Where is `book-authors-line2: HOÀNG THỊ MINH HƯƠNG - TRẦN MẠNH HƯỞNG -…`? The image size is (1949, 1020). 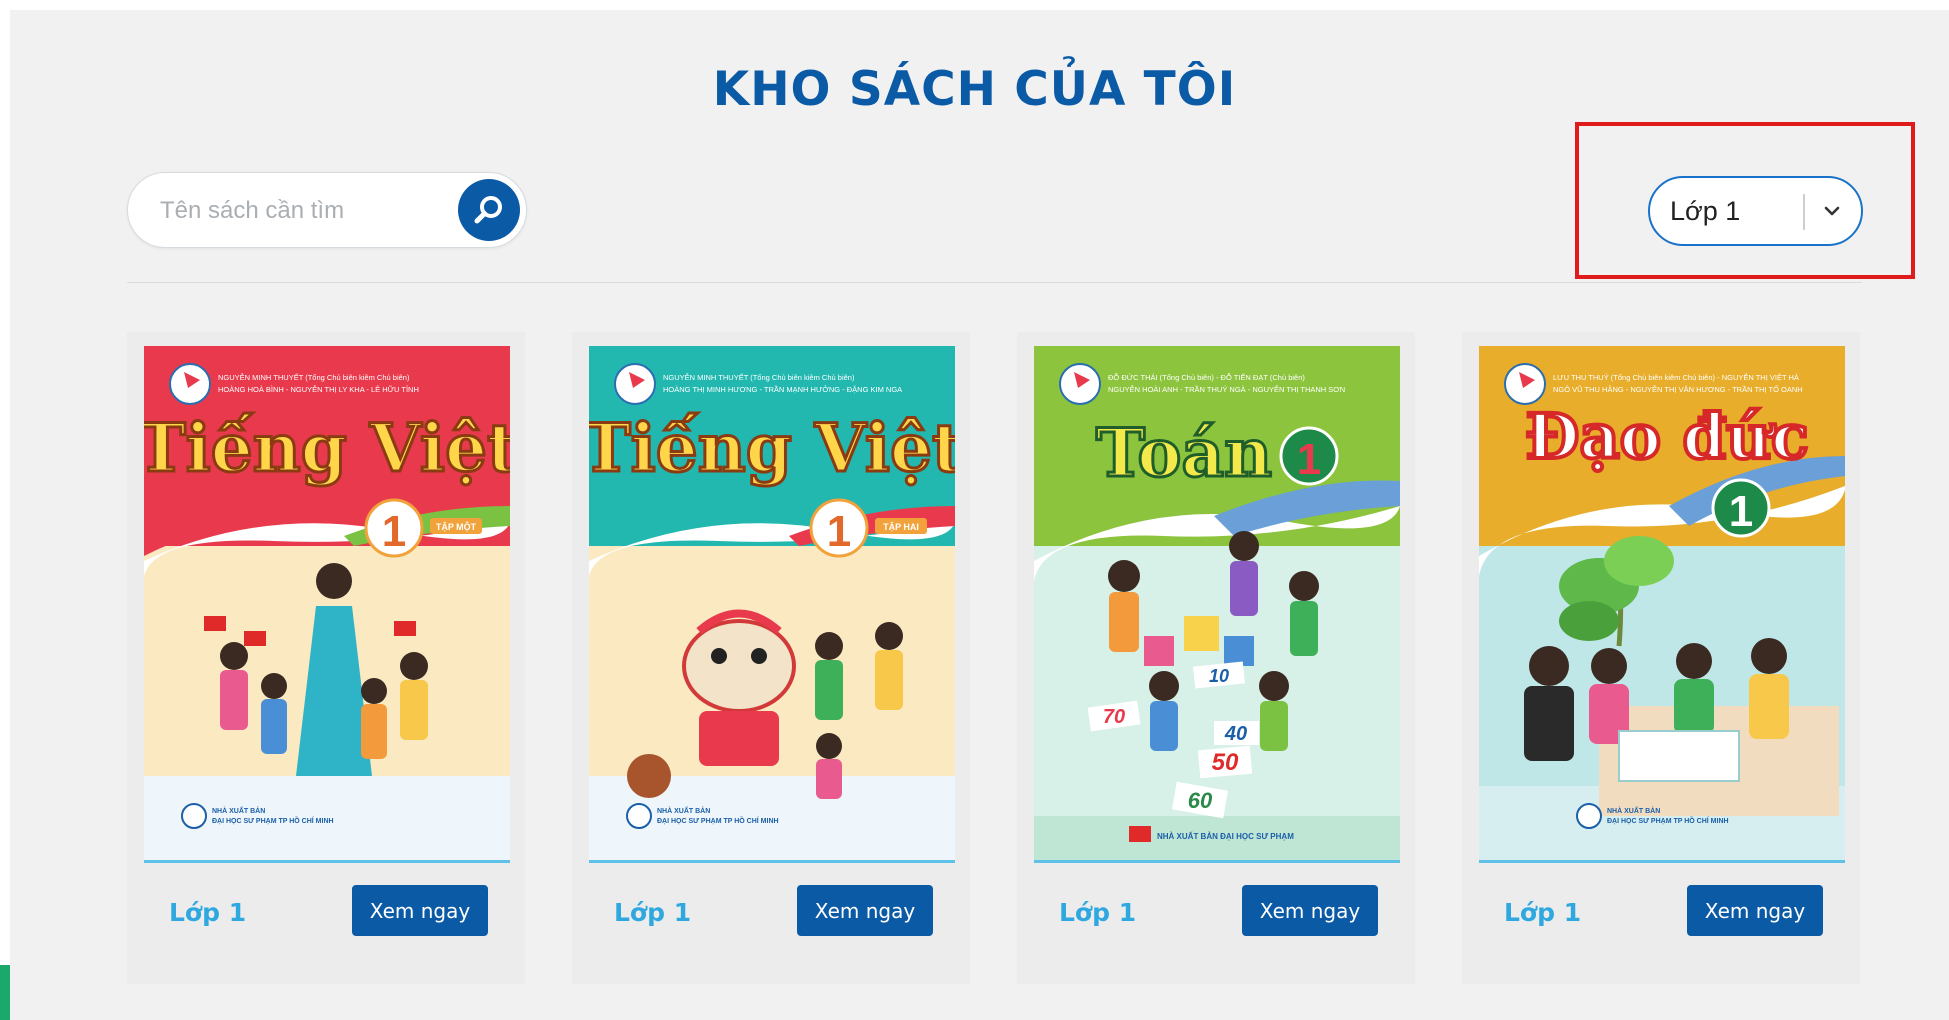 book-authors-line2: HOÀNG THỊ MINH HƯƠNG - TRẦN MẠNH HƯỞNG -… is located at coordinates (782, 389).